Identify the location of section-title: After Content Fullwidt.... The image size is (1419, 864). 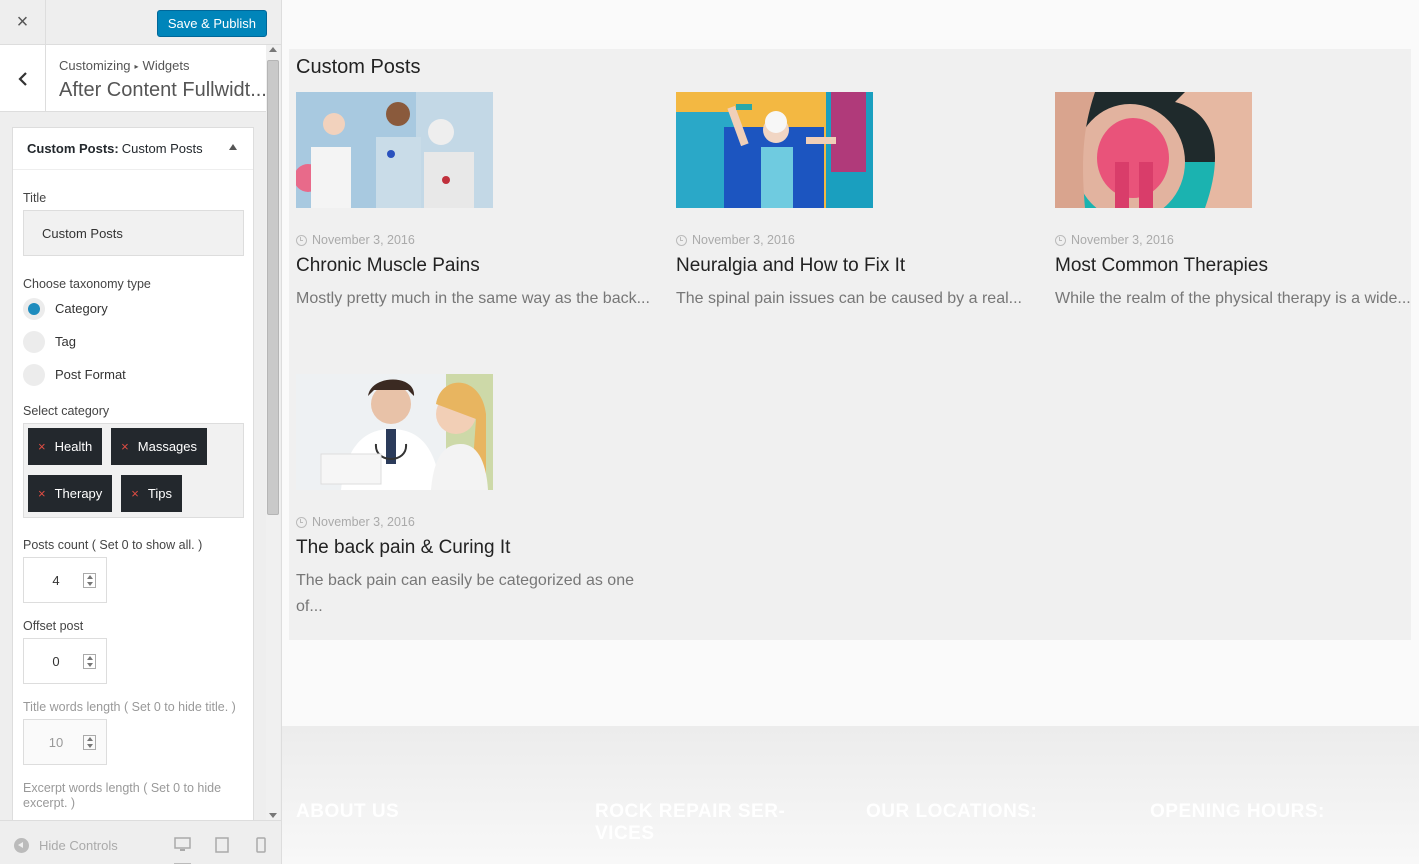
(163, 90).